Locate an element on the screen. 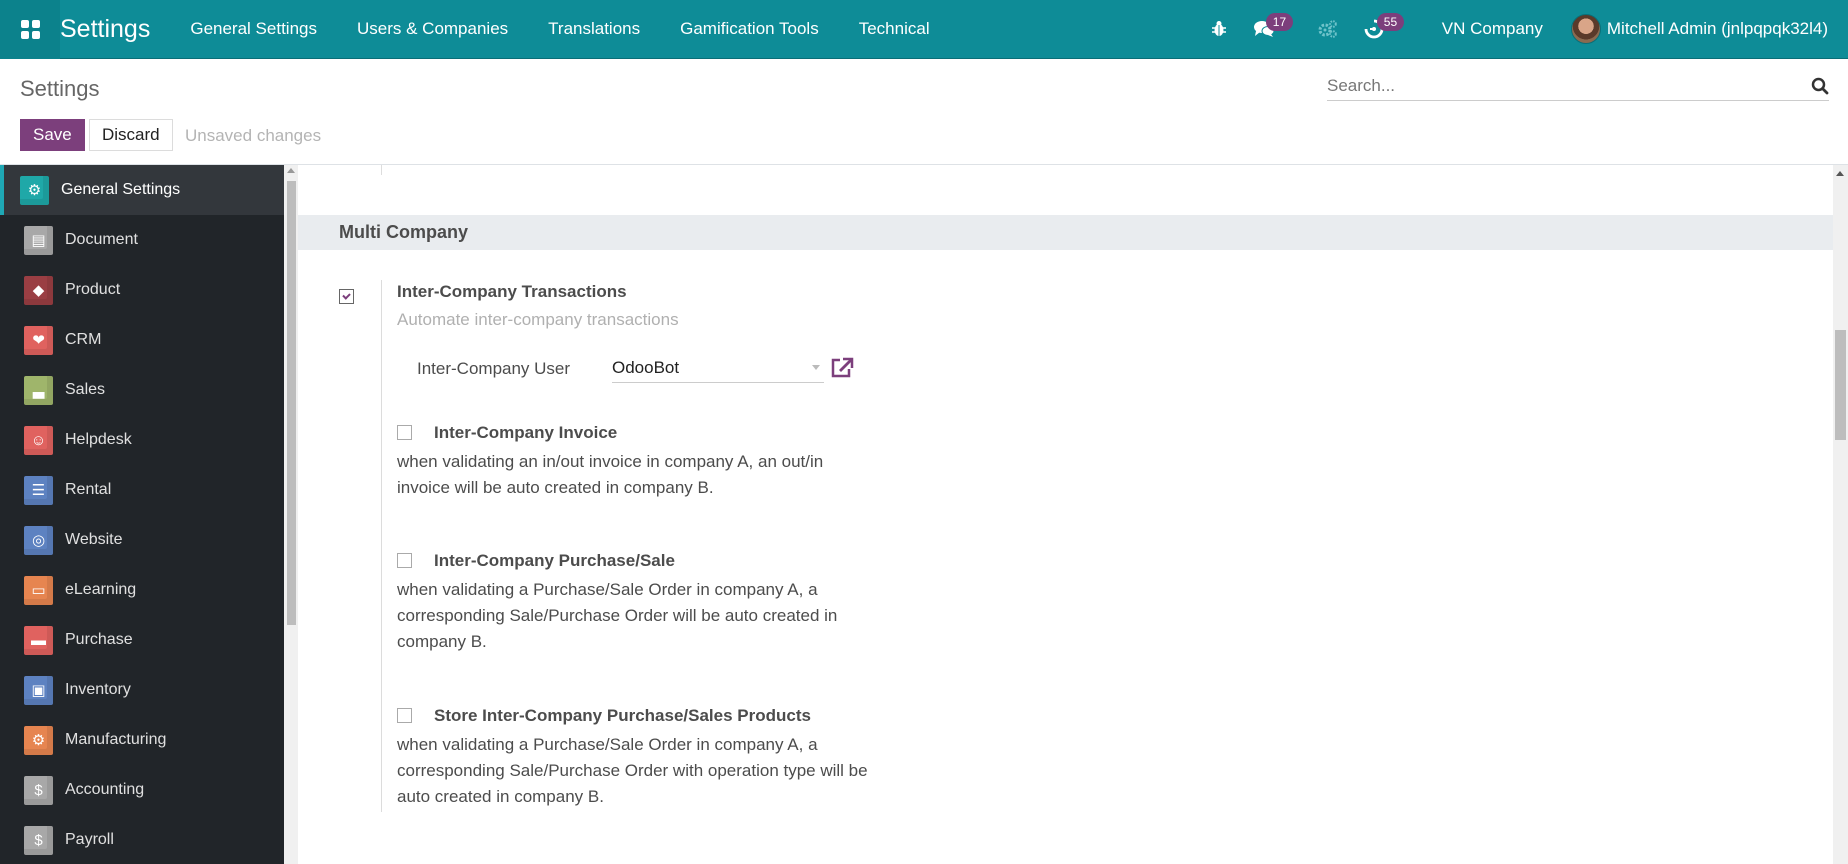 The image size is (1848, 864). discard-button: Discard is located at coordinates (131, 135).